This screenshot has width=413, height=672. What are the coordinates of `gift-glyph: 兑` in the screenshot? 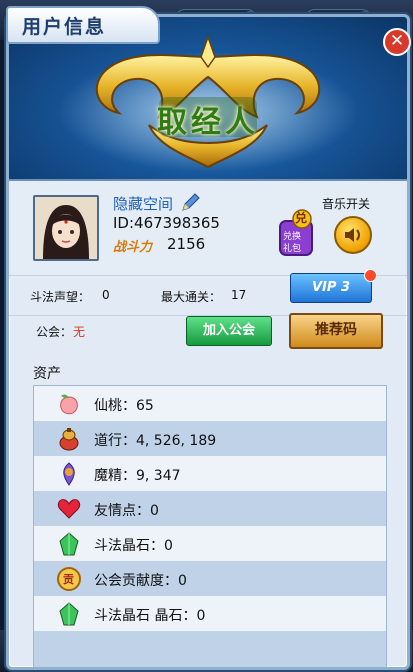 It's located at (301, 218).